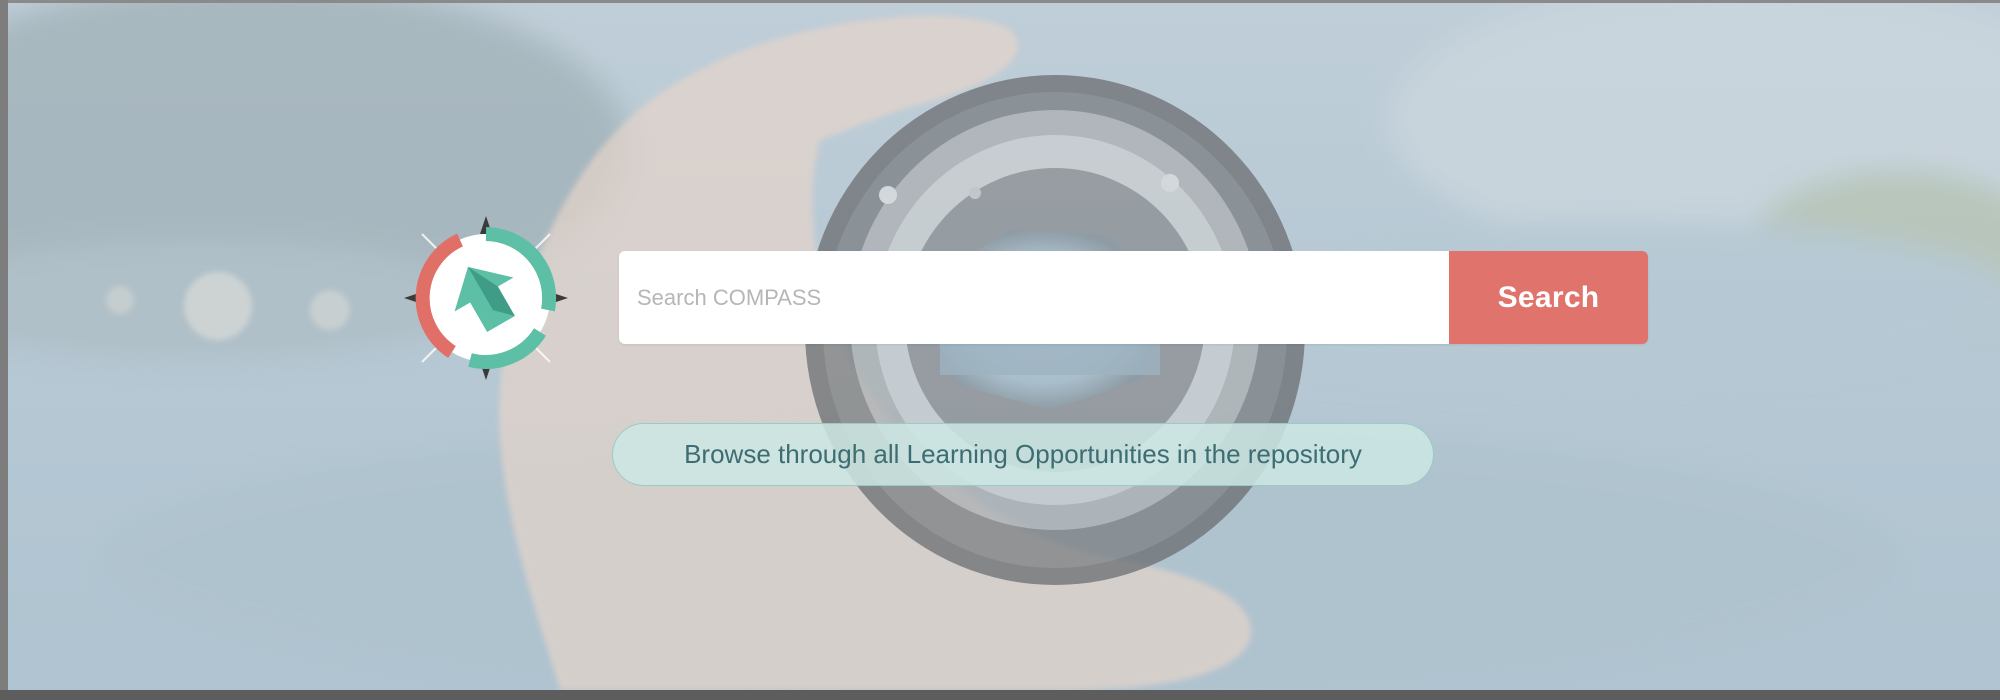 The width and height of the screenshot is (2000, 700). Describe the element at coordinates (1034, 297) in the screenshot. I see `search-input` at that location.